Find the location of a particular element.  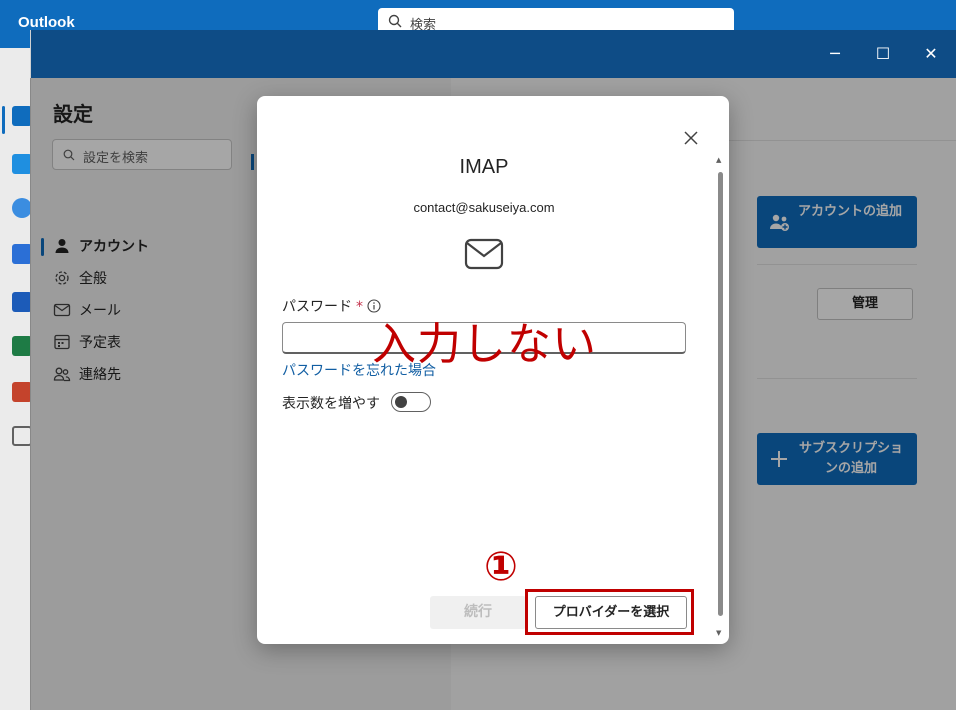

show-more-toggle is located at coordinates (411, 402).